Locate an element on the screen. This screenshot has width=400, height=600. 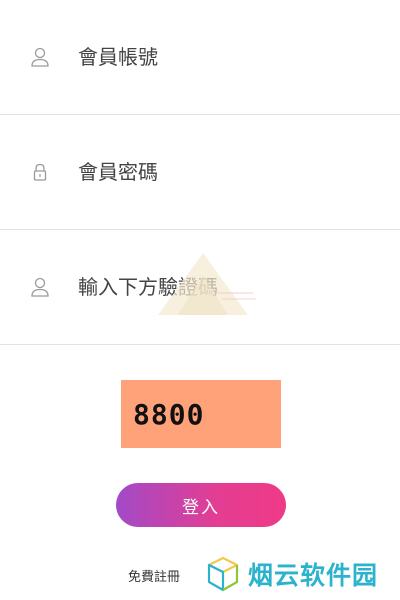
captcha-code: 8800 is located at coordinates (169, 414).